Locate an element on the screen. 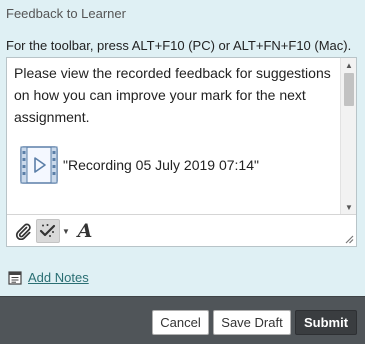 The image size is (365, 344). paperclip-icon is located at coordinates (23, 231).